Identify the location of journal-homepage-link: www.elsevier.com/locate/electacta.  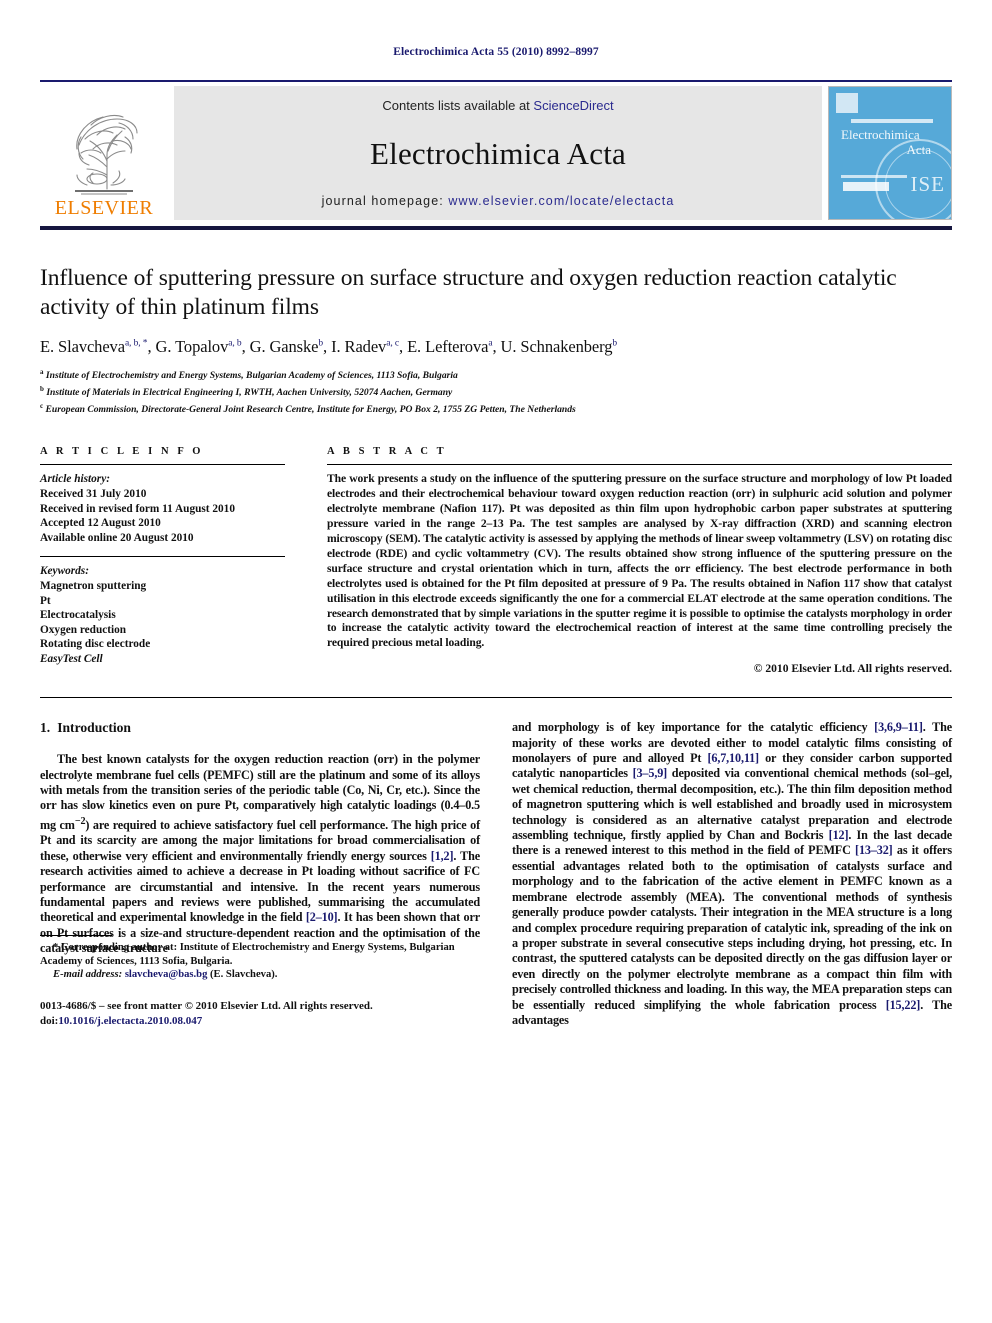
(561, 201).